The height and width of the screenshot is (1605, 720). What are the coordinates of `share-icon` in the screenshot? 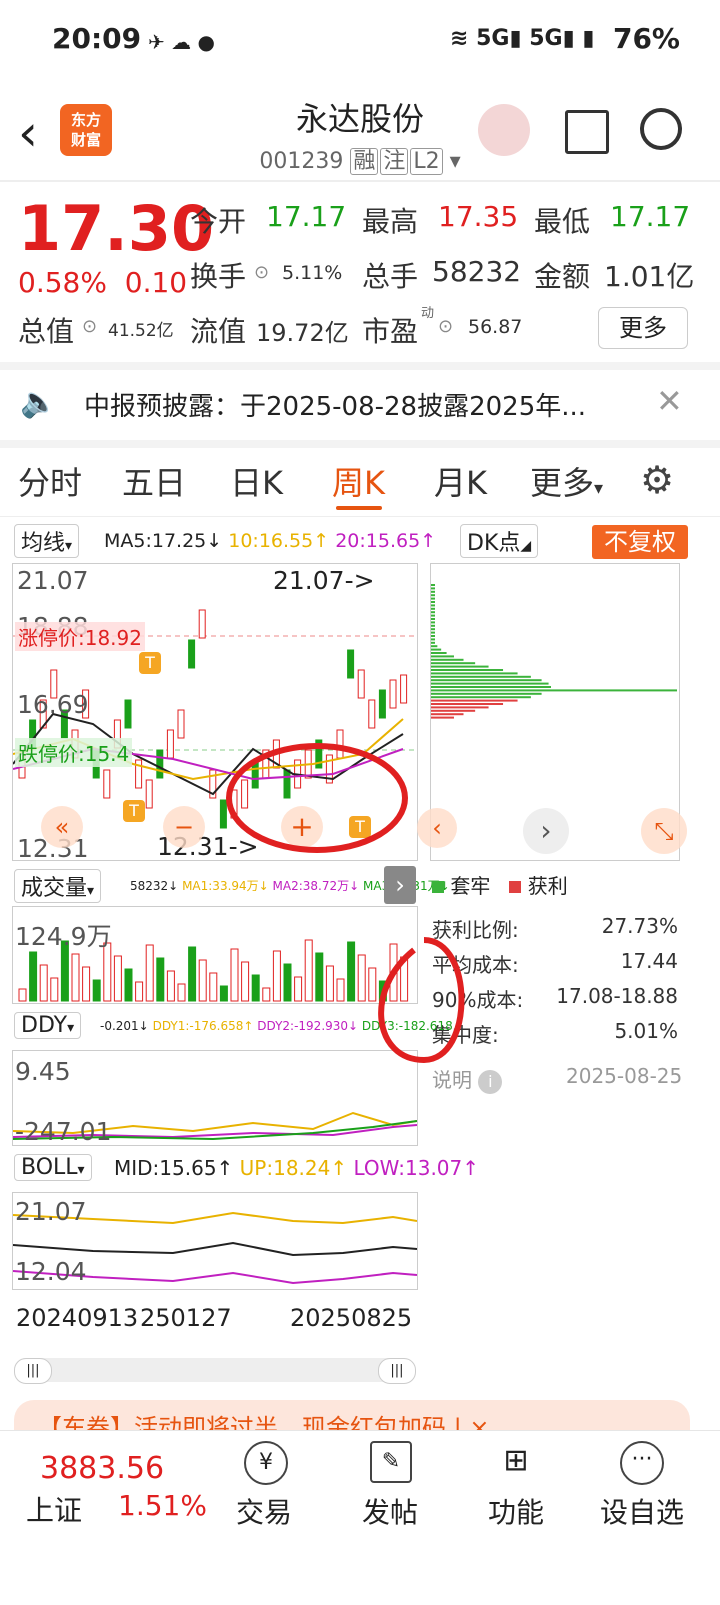 It's located at (587, 132).